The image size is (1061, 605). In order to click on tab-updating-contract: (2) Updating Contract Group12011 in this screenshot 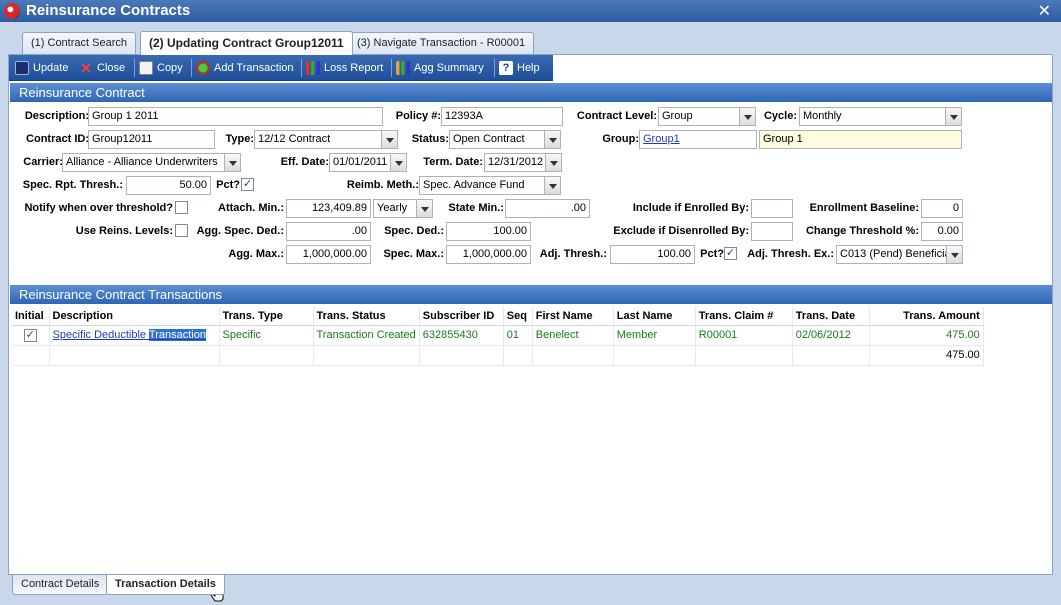, I will do `click(246, 43)`.